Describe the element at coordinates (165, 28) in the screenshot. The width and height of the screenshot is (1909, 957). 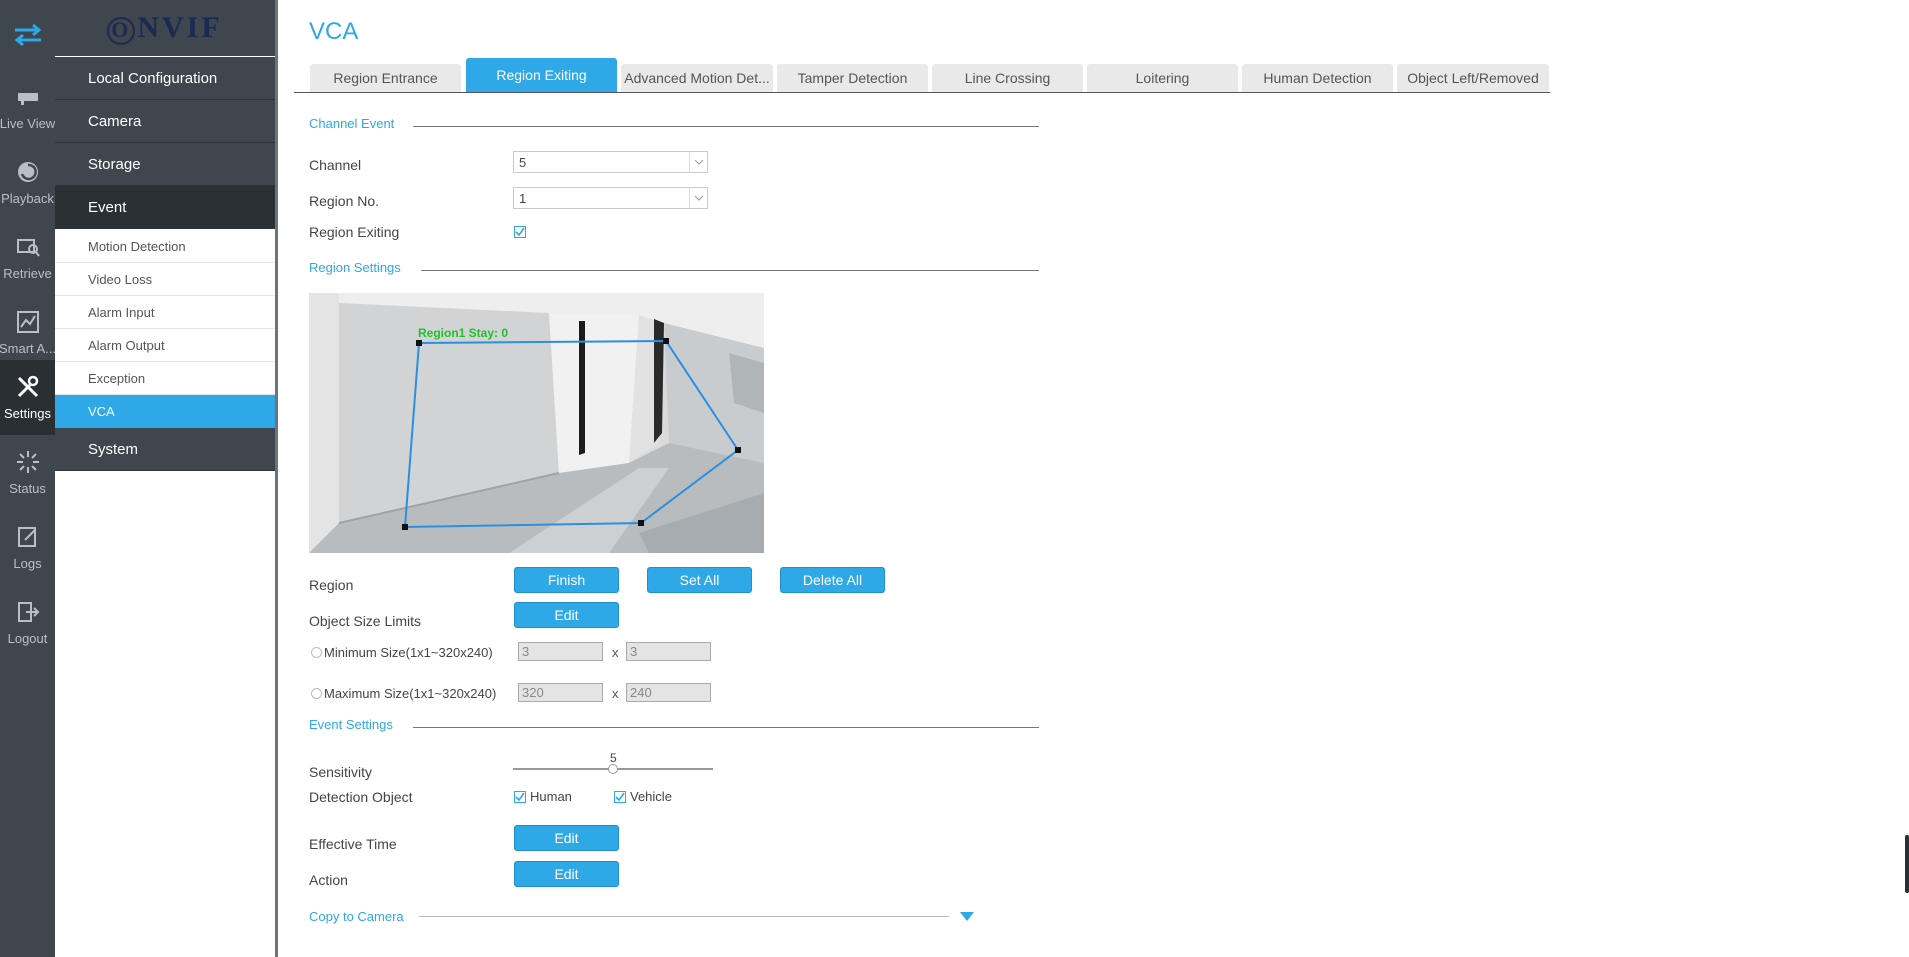
I see `onvif-logo: O NVIF` at that location.